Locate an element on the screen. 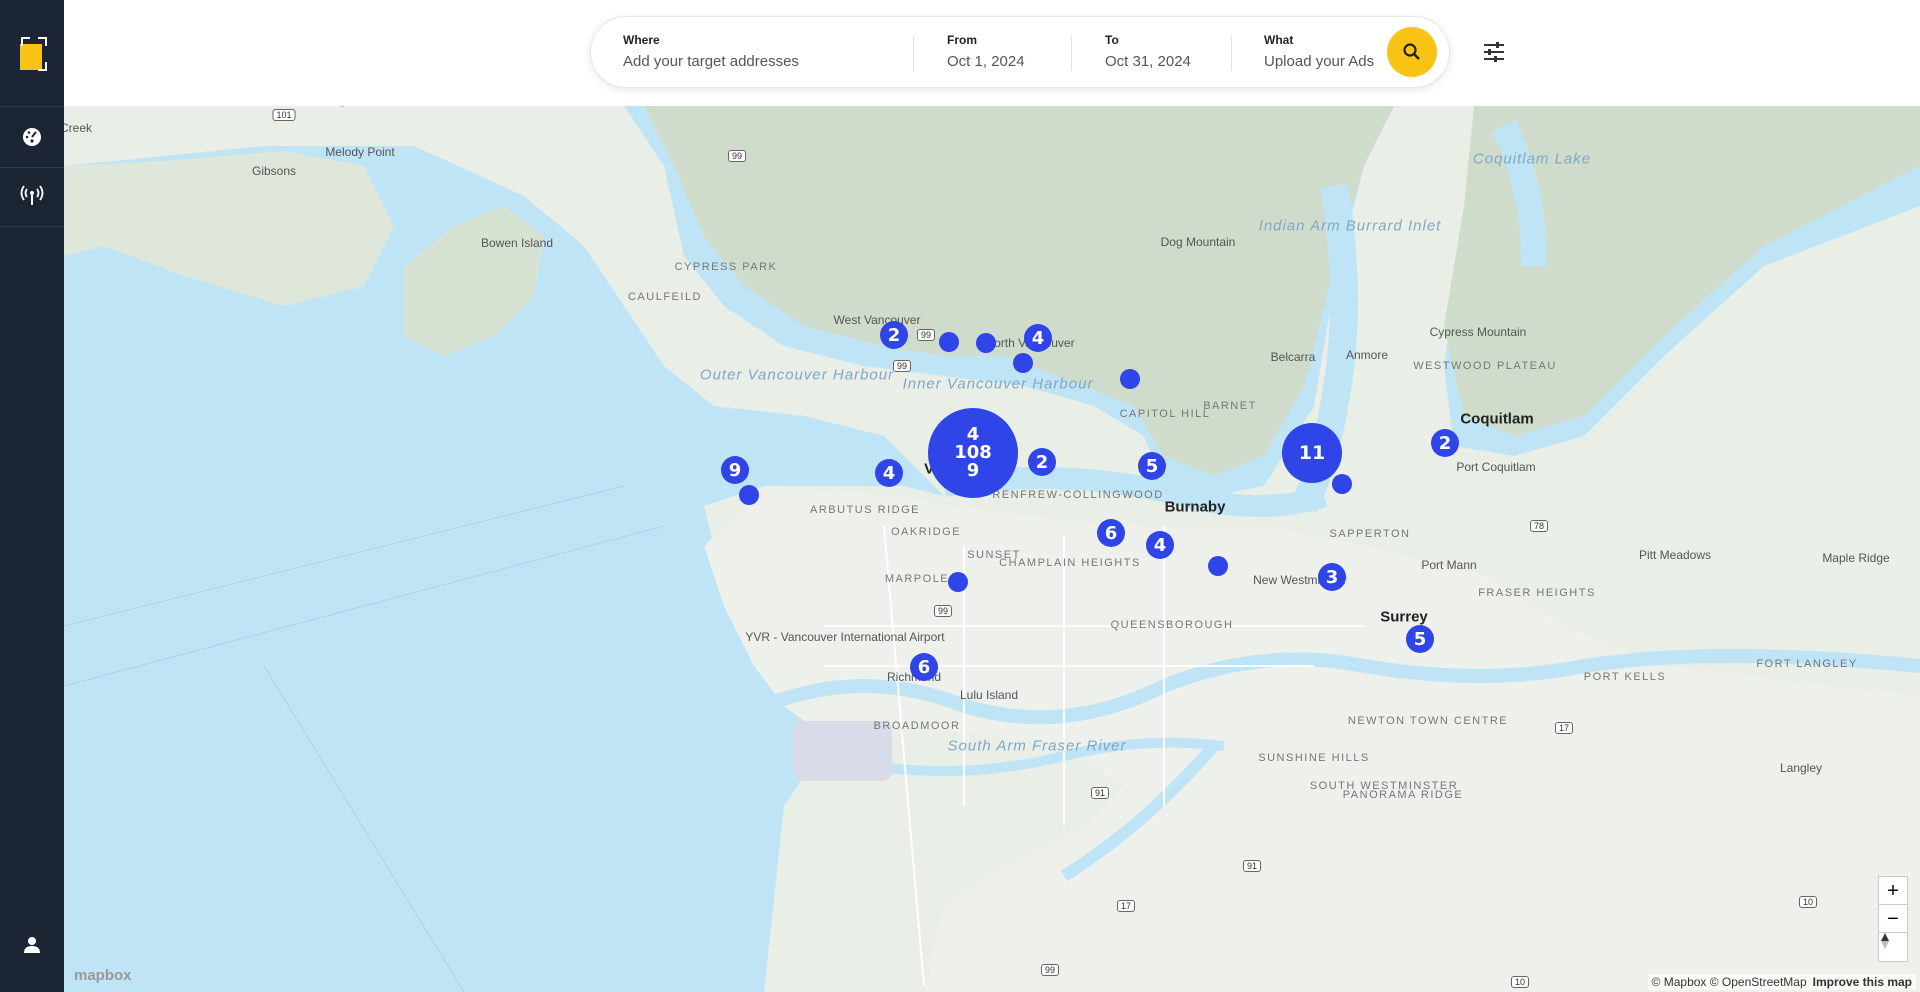 Image resolution: width=1920 pixels, height=992 pixels. sidebar-item-account is located at coordinates (32, 945).